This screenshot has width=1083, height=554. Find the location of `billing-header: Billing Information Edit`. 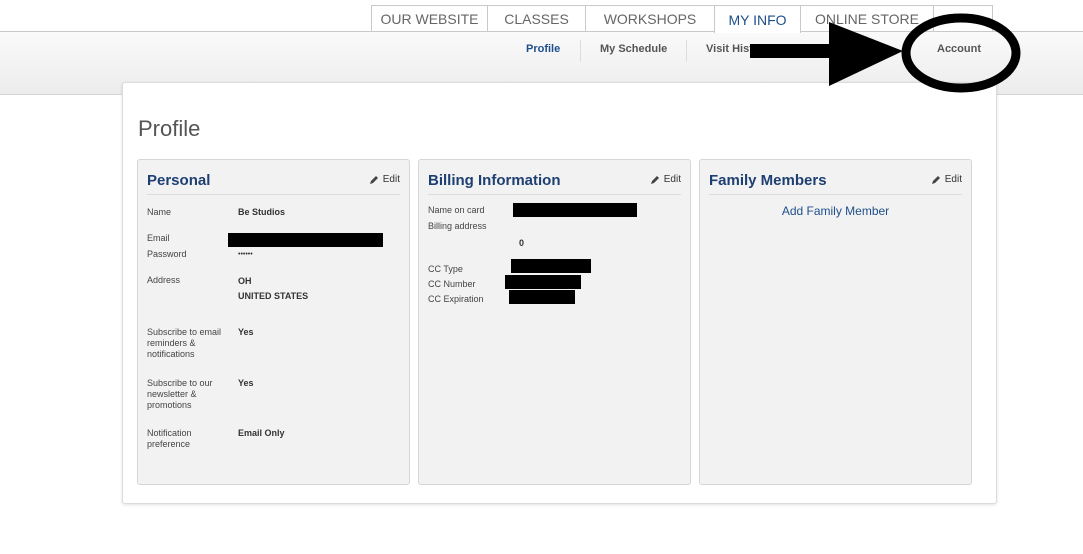

billing-header: Billing Information Edit is located at coordinates (554, 182).